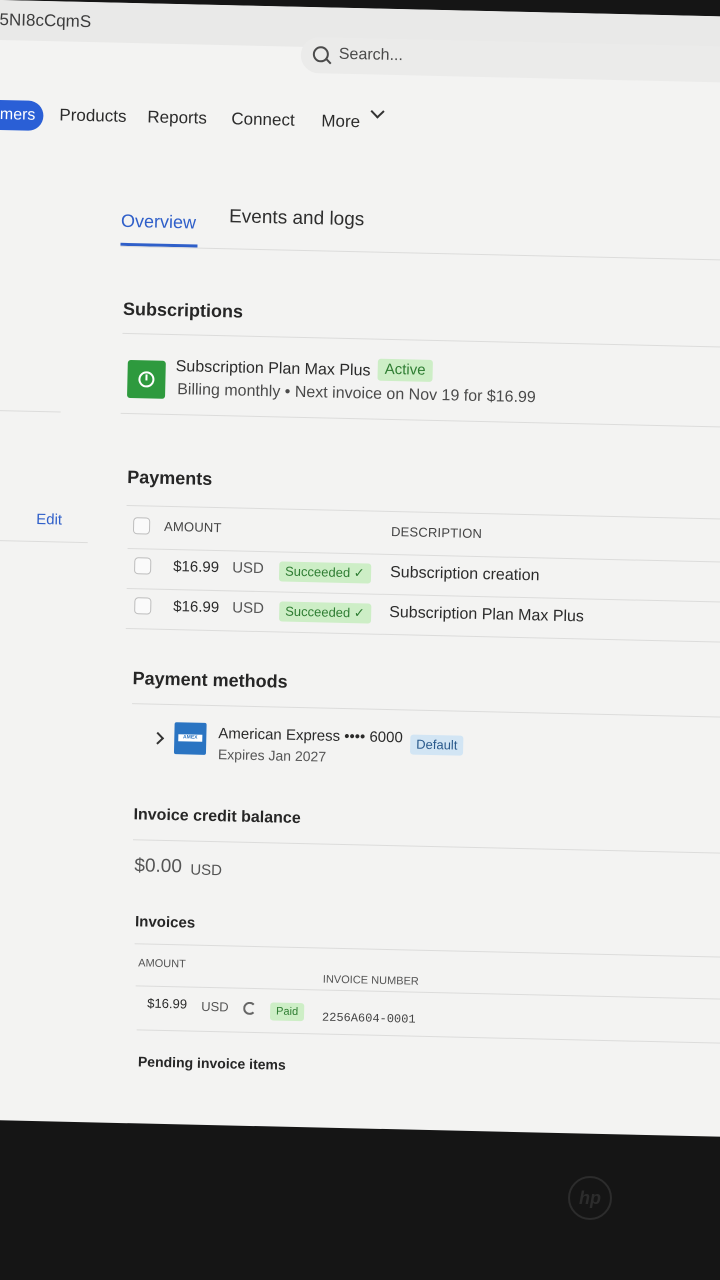 Image resolution: width=720 pixels, height=1280 pixels. Describe the element at coordinates (162, 964) in the screenshot. I see `invoices-amount-header: AMOUNT` at that location.